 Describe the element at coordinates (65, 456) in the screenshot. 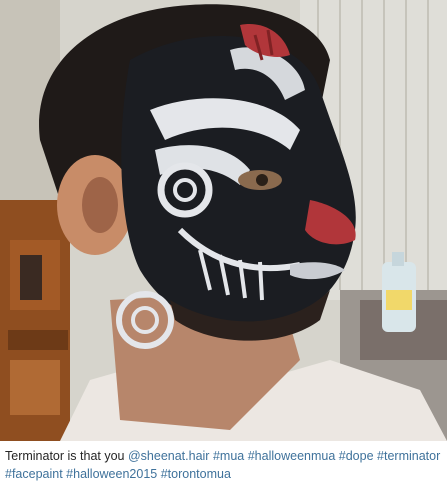

I see `caption-text: Terminator is that you` at that location.